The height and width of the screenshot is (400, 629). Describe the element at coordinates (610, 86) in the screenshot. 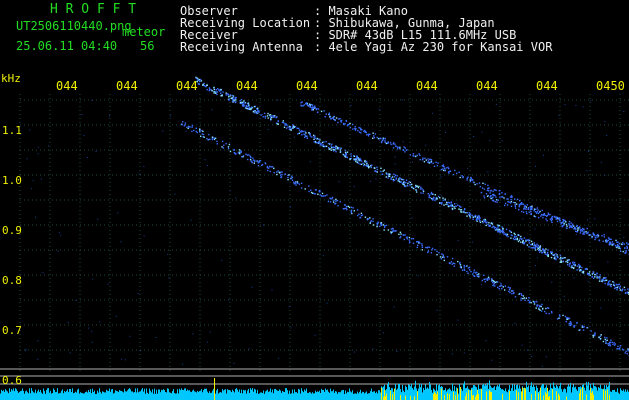

I see `x-tick-label: 0450` at that location.